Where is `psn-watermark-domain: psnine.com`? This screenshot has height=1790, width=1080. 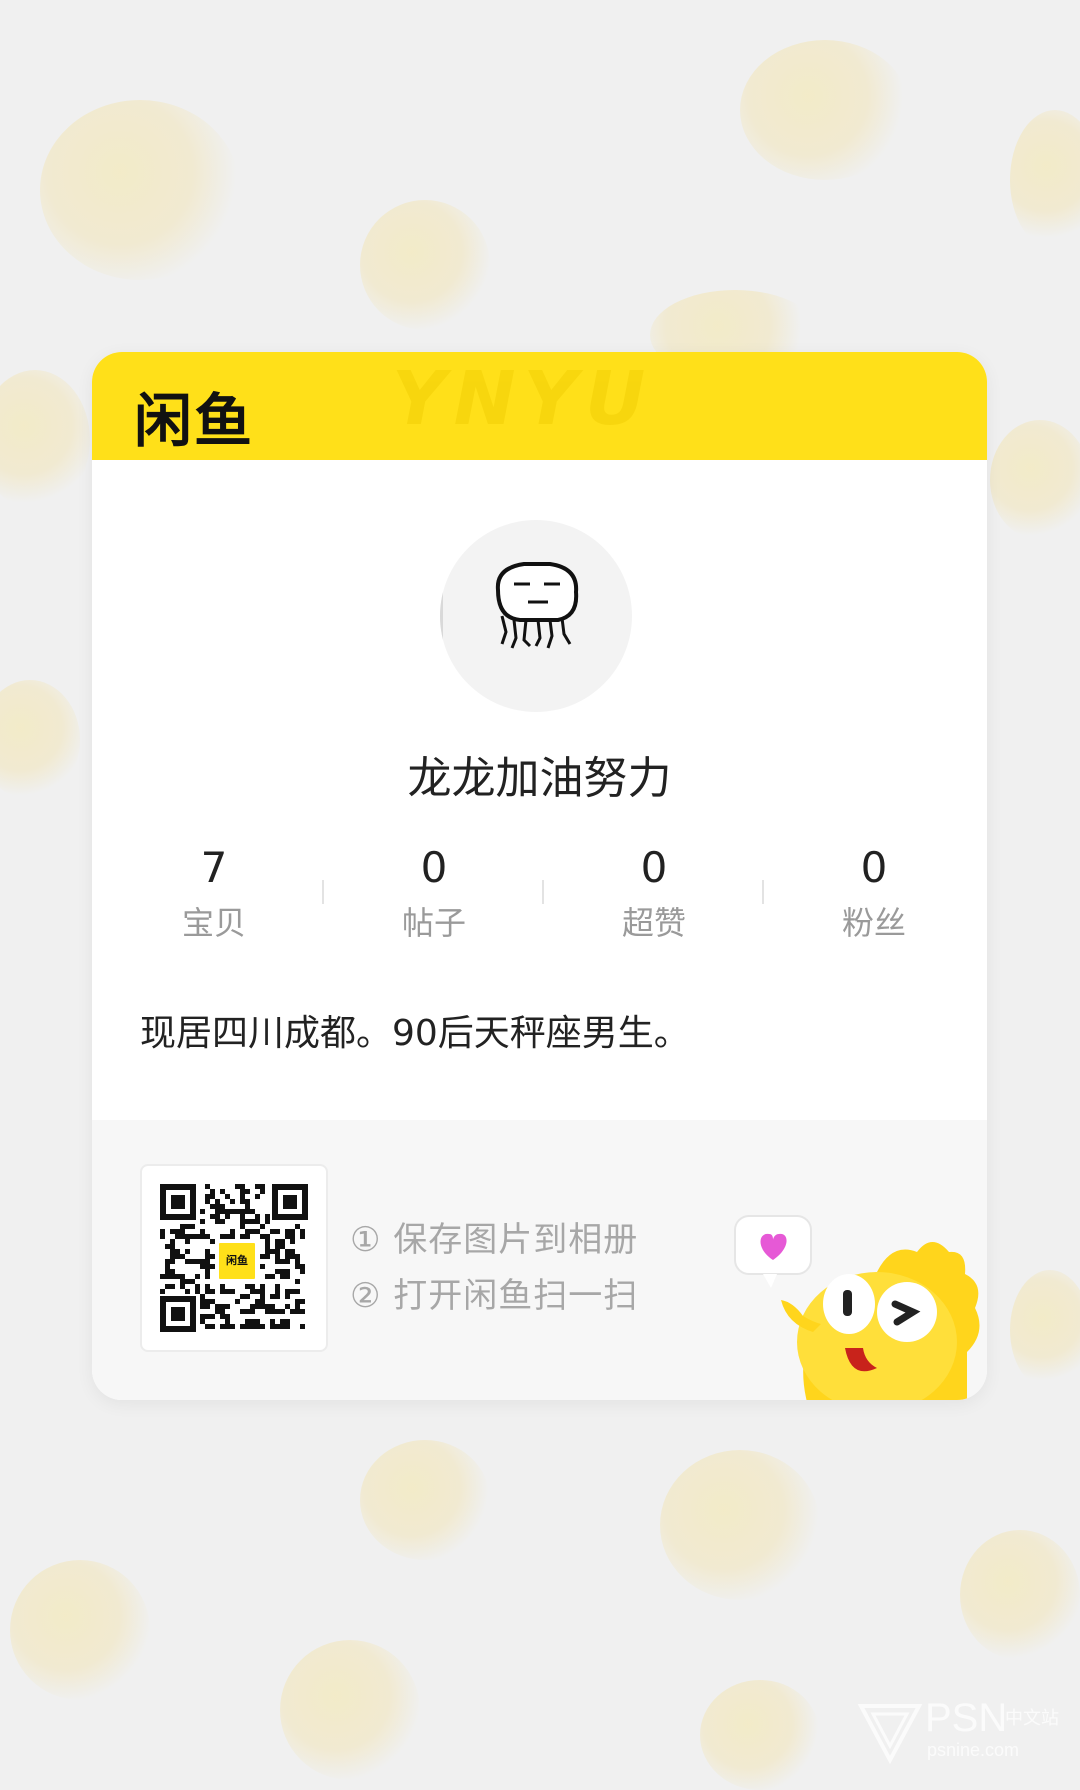
psn-watermark-domain: psnine.com is located at coordinates (973, 1750).